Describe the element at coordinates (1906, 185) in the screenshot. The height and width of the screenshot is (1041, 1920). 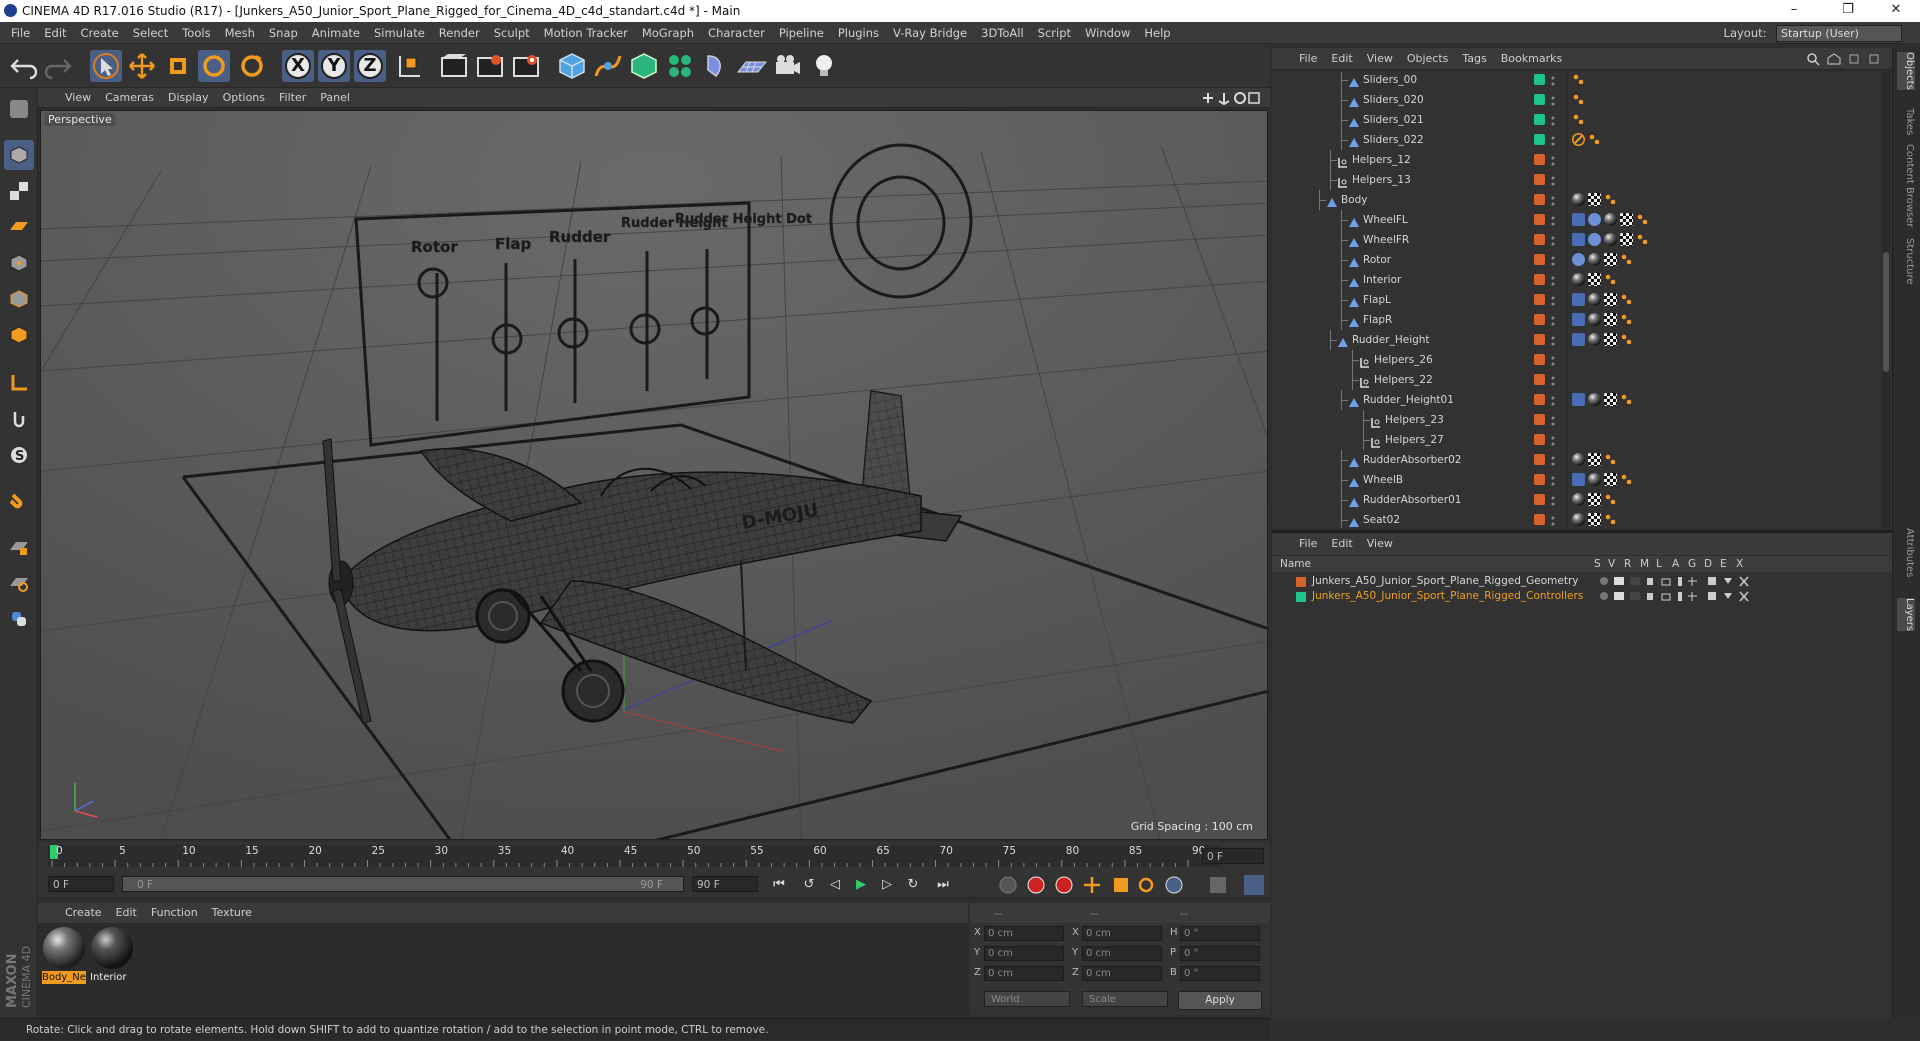
I see `side-tab-content-browser: Content Browser` at that location.